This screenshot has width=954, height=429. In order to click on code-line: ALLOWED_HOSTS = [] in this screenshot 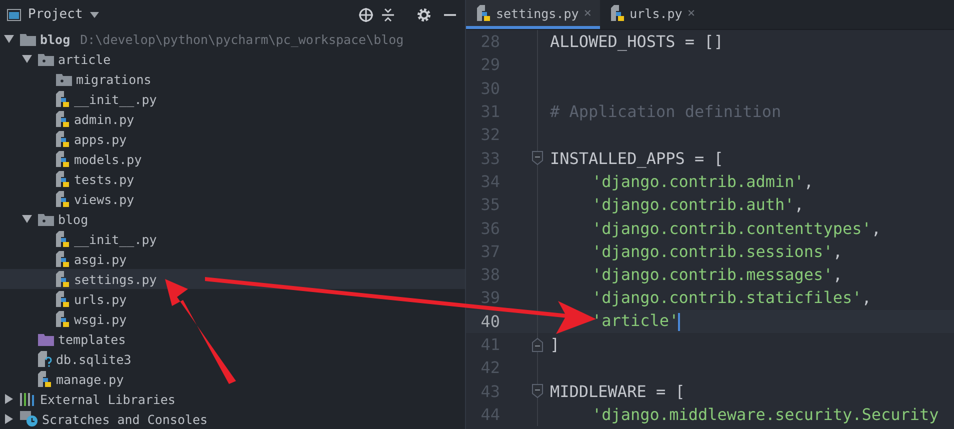, I will do `click(637, 42)`.